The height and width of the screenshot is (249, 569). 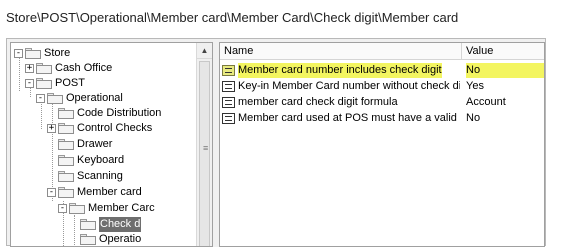 What do you see at coordinates (120, 239) in the screenshot?
I see `tree-node-label: Operatio` at bounding box center [120, 239].